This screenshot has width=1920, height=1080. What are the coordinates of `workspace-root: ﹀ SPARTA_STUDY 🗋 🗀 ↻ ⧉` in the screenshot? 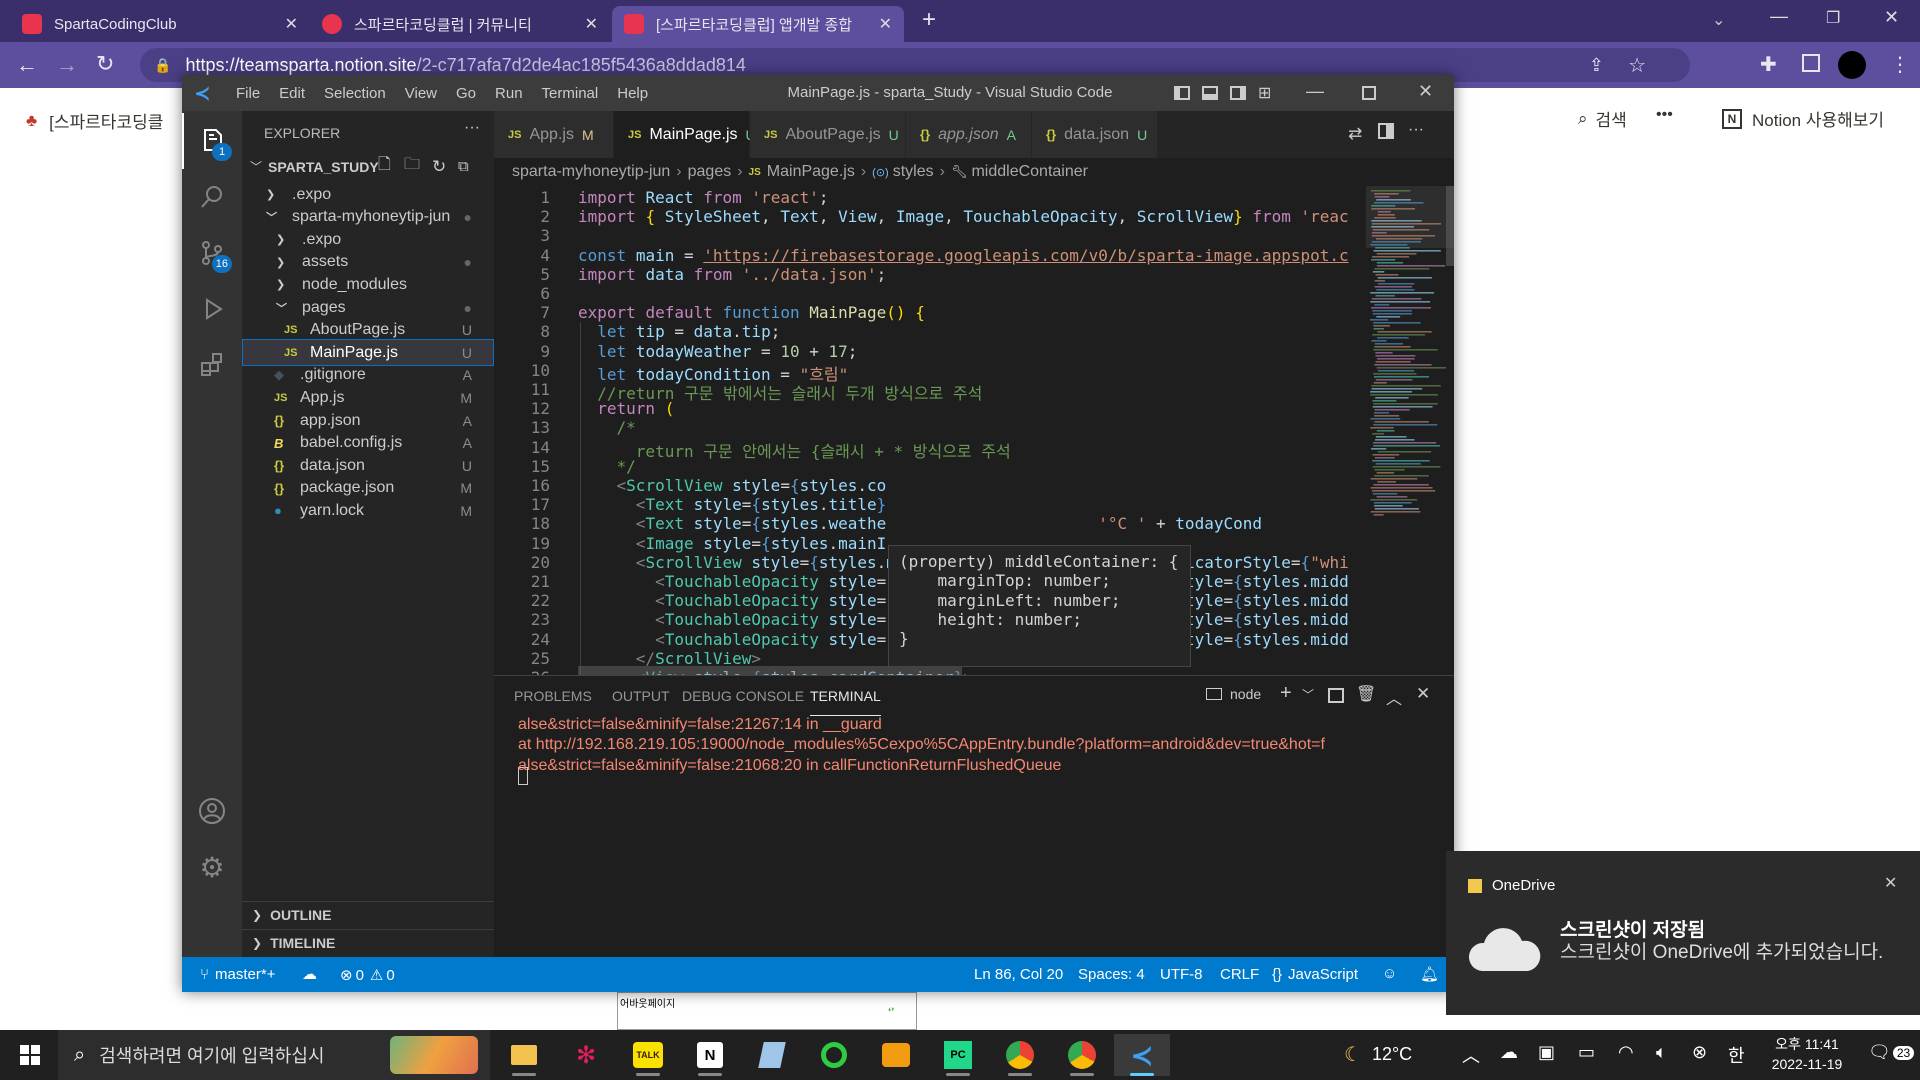 It's located at (368, 166).